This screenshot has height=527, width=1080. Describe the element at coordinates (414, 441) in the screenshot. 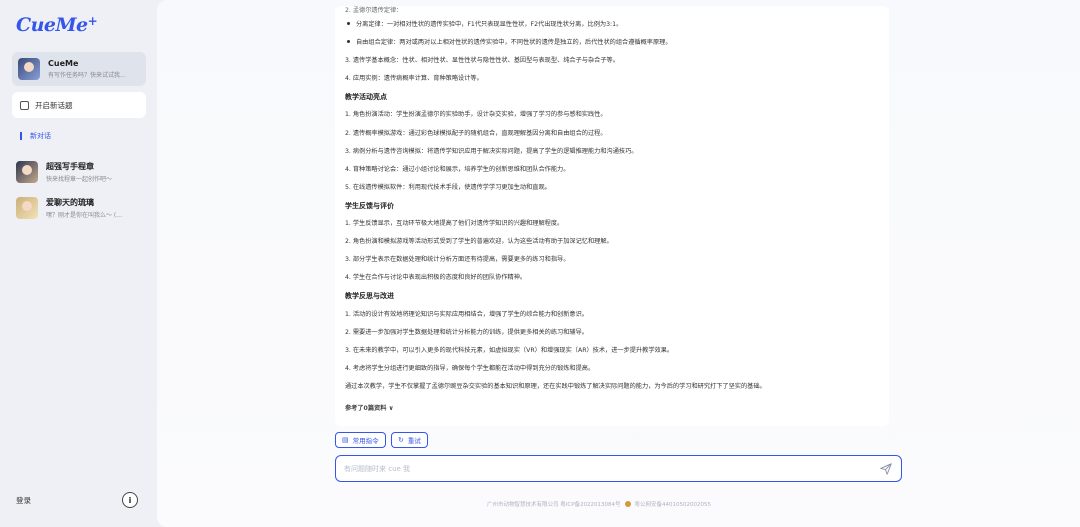

I see `retry-label: 重试` at that location.